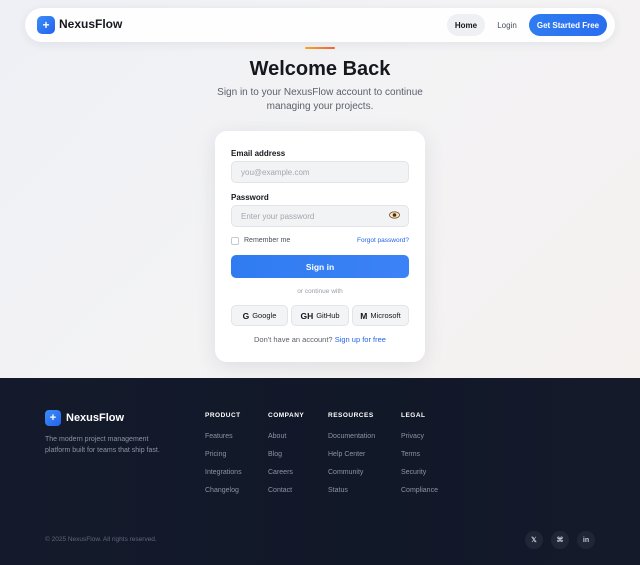  What do you see at coordinates (320, 25) in the screenshot?
I see `top-navigation: + NexusFlow Home Login Get Started Free` at bounding box center [320, 25].